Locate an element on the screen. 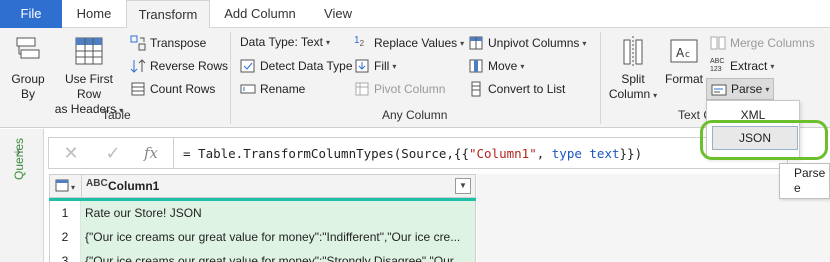  parse-dropdown: Parse ▾ is located at coordinates (740, 89).